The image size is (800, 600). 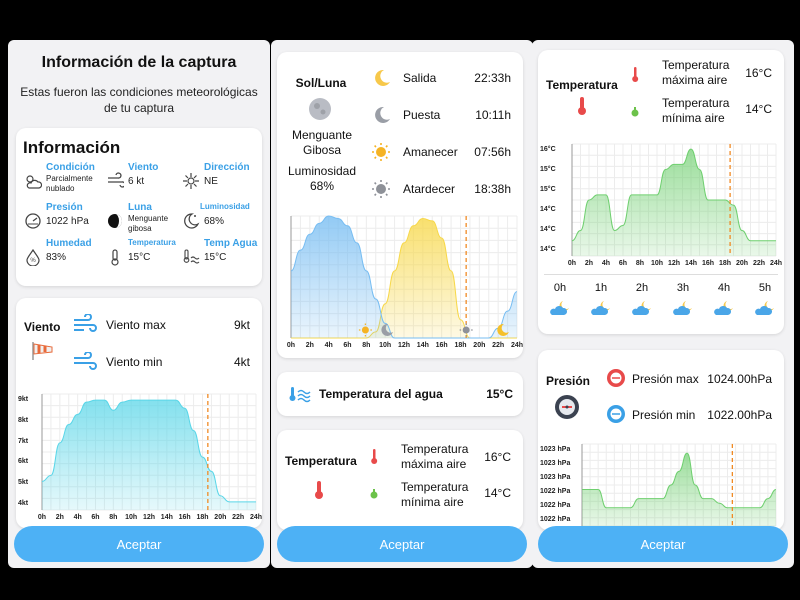 I want to click on pressure-max-label: Presión max, so click(x=665, y=379).